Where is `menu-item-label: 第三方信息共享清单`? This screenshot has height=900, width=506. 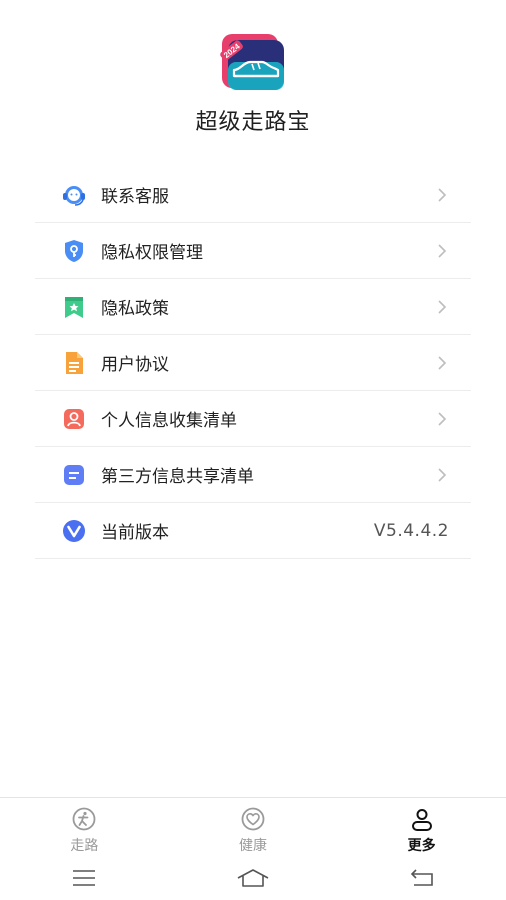 menu-item-label: 第三方信息共享清单 is located at coordinates (177, 477).